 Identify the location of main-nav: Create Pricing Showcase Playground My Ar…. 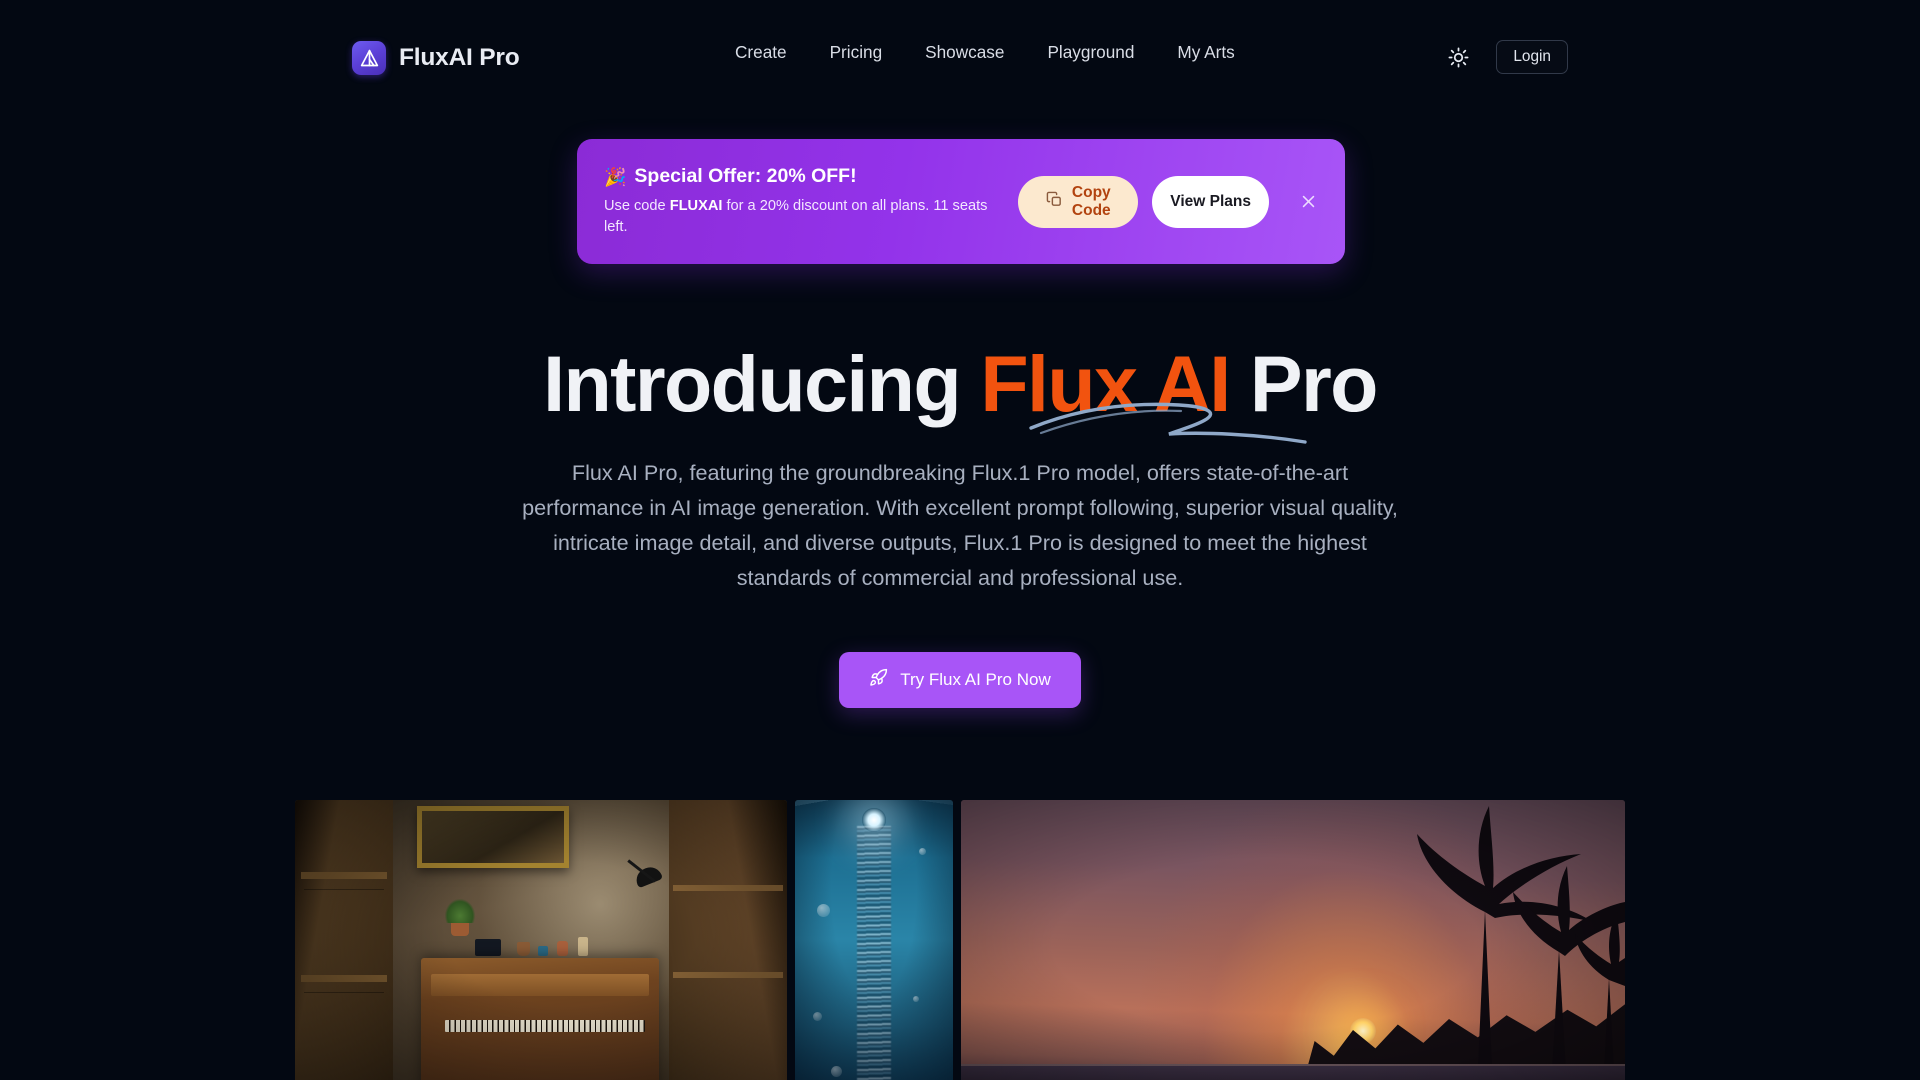
(985, 52).